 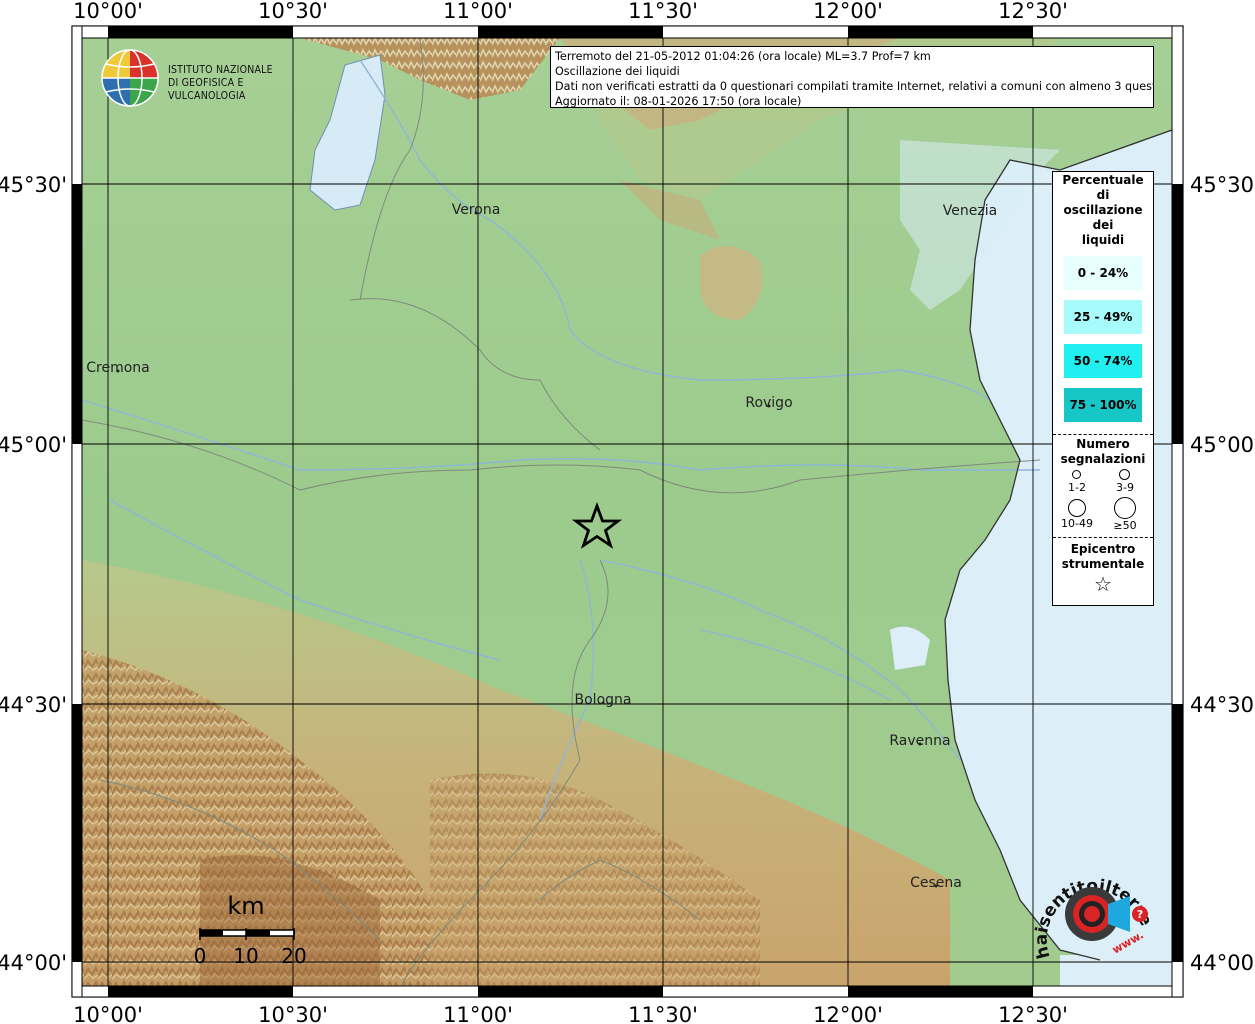 What do you see at coordinates (220, 70) in the screenshot?
I see `ingv-logo-line1: ISTITUTO NAZIONALE` at bounding box center [220, 70].